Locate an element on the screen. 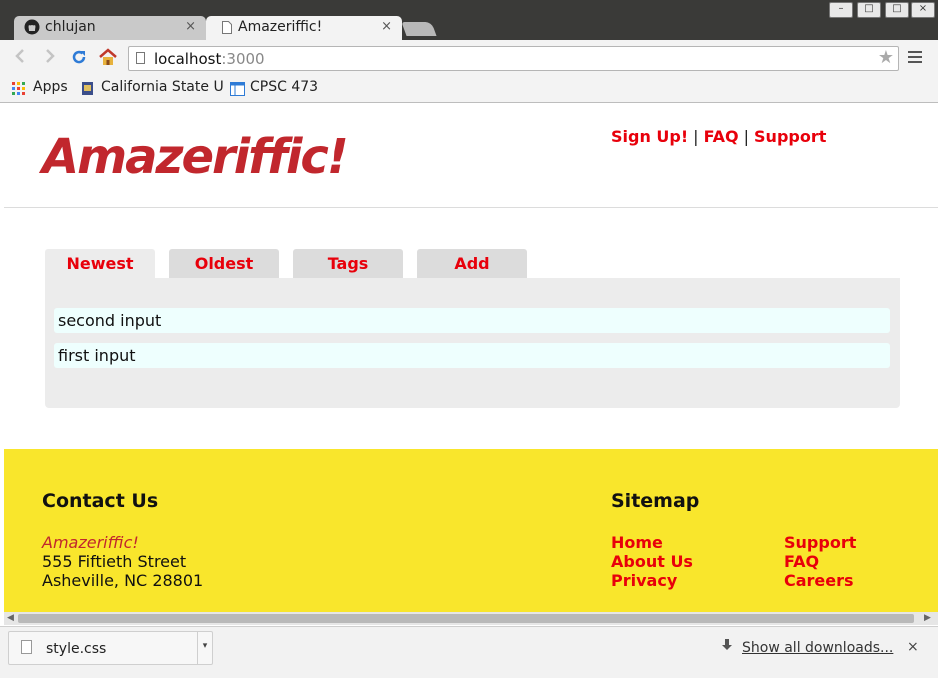  restore-button: □ is located at coordinates (897, 10).